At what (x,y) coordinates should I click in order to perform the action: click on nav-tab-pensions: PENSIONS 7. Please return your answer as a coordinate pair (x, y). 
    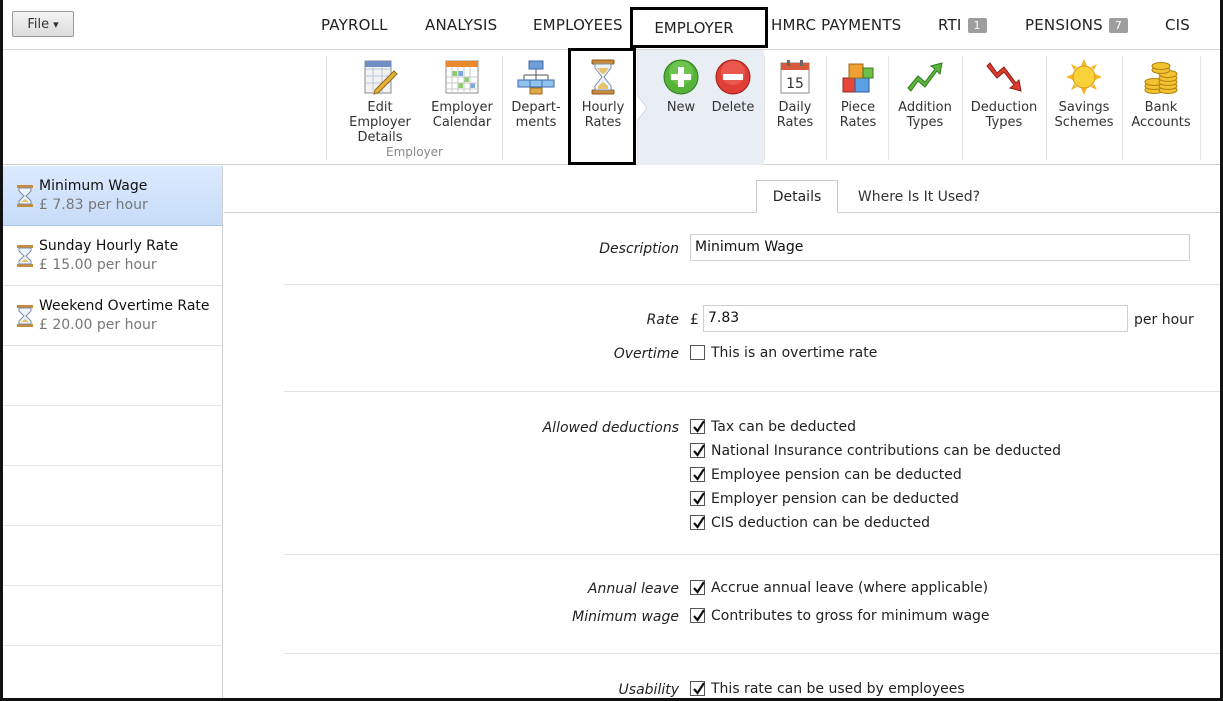
    Looking at the image, I should click on (1077, 25).